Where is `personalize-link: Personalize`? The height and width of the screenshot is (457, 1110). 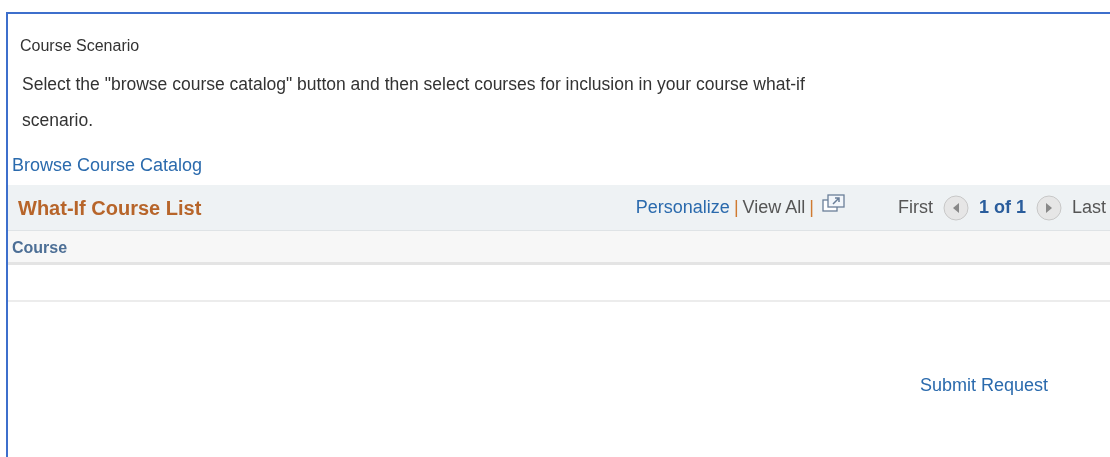 personalize-link: Personalize is located at coordinates (682, 207).